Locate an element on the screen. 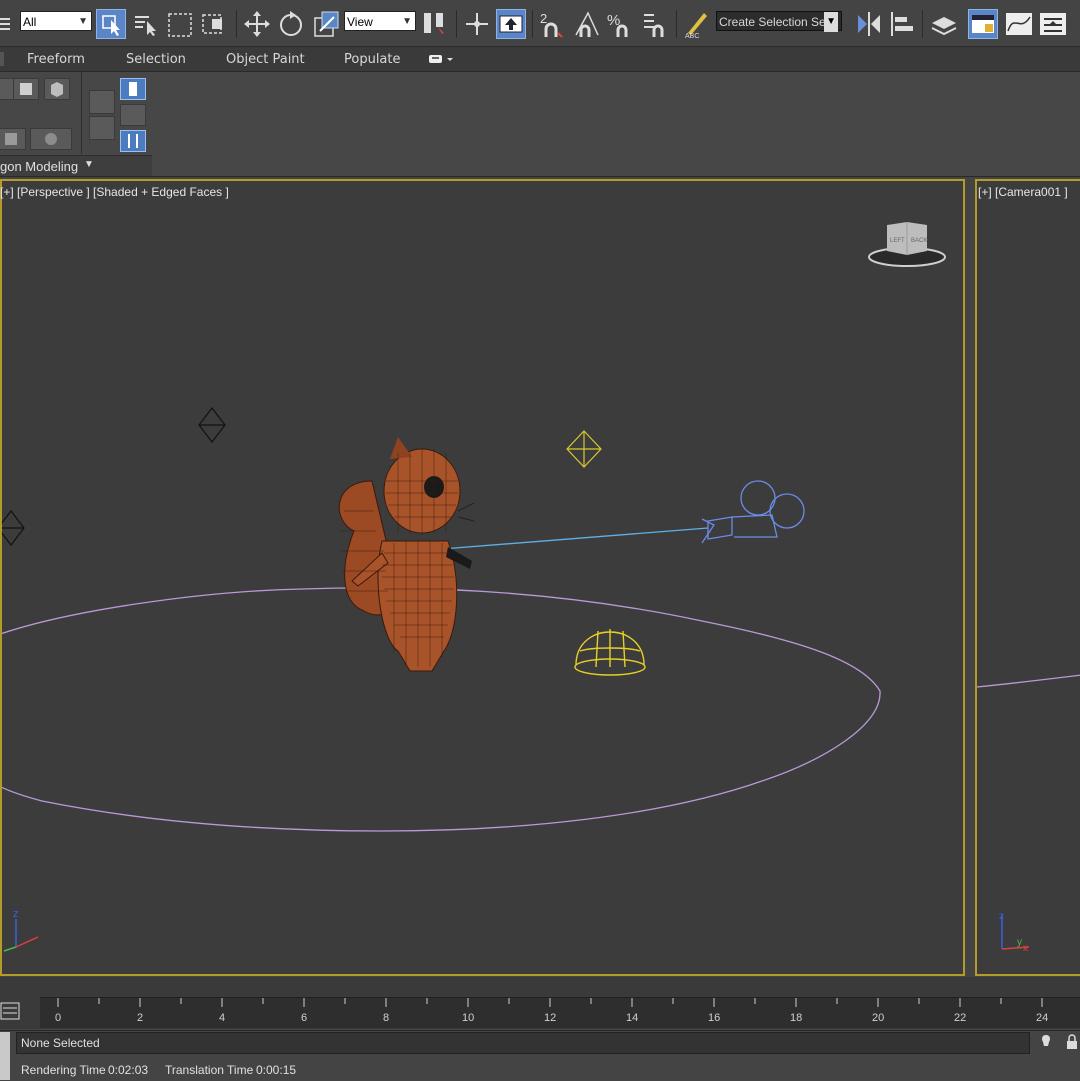  svg-text: ABC is located at coordinates (692, 36).